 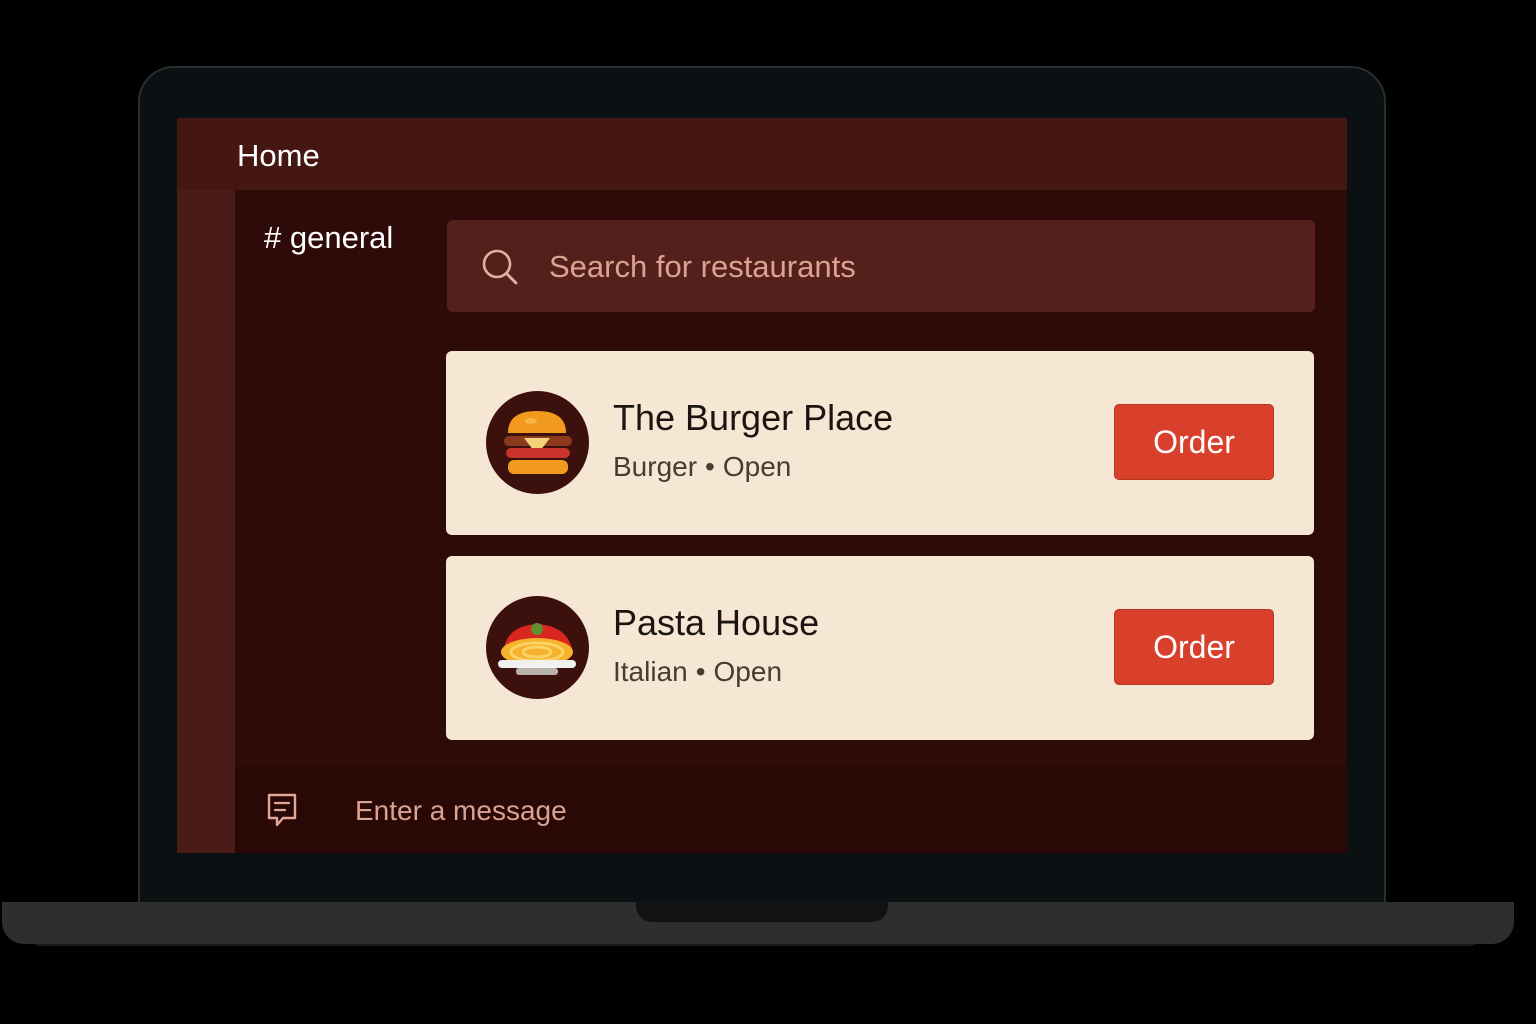 What do you see at coordinates (880, 648) in the screenshot?
I see `restaurant-card: Pasta House Italian • Open Order` at bounding box center [880, 648].